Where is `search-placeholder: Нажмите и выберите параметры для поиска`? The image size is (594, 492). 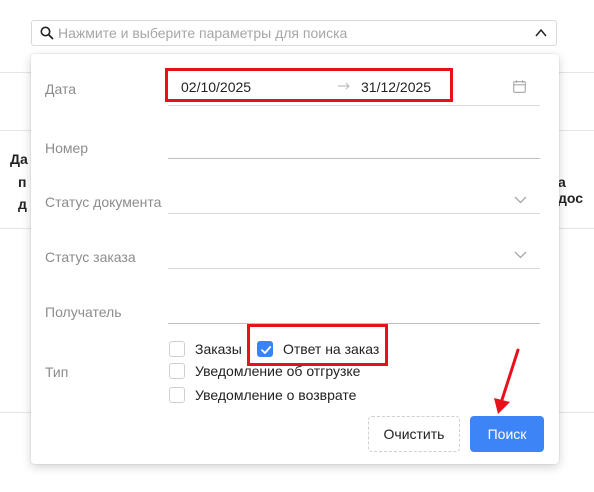
search-placeholder: Нажмите и выберите параметры для поиска is located at coordinates (203, 33).